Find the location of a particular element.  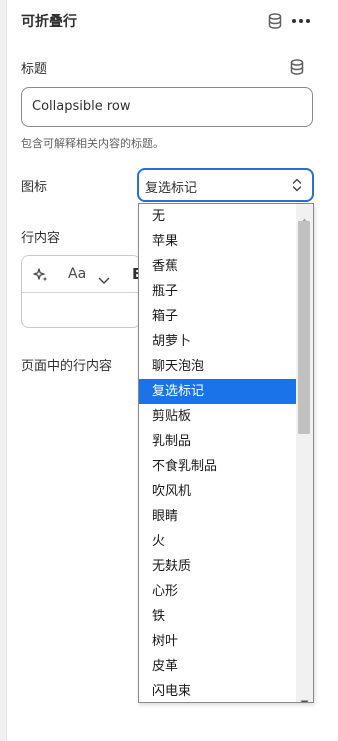

editor-toolbar: Aa B is located at coordinates (81, 274).